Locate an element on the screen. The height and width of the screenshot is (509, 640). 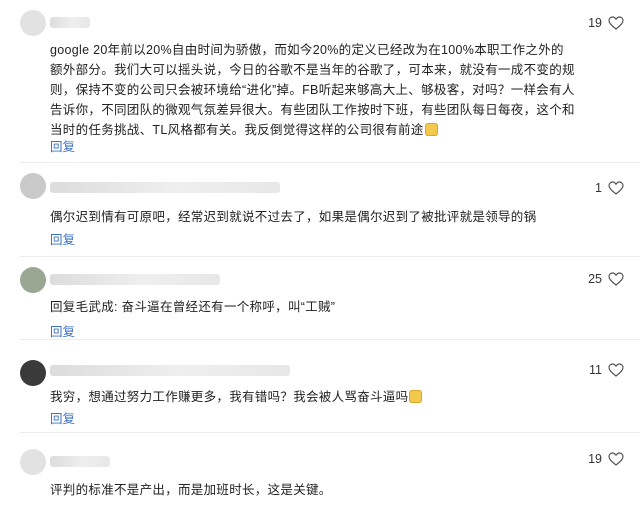
laugh-emoji-icon is located at coordinates (416, 396).